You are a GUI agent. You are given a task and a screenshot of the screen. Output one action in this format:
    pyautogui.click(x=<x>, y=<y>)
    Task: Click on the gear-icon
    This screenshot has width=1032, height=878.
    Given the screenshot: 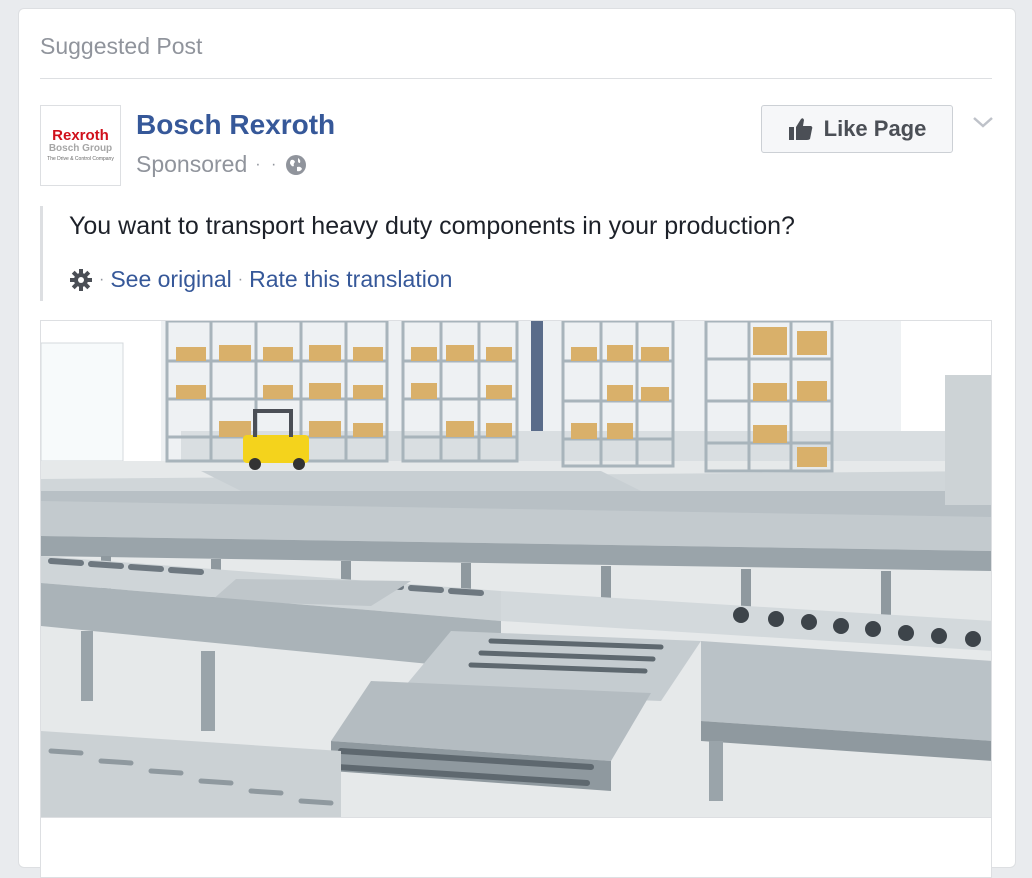 What is the action you would take?
    pyautogui.click(x=81, y=280)
    